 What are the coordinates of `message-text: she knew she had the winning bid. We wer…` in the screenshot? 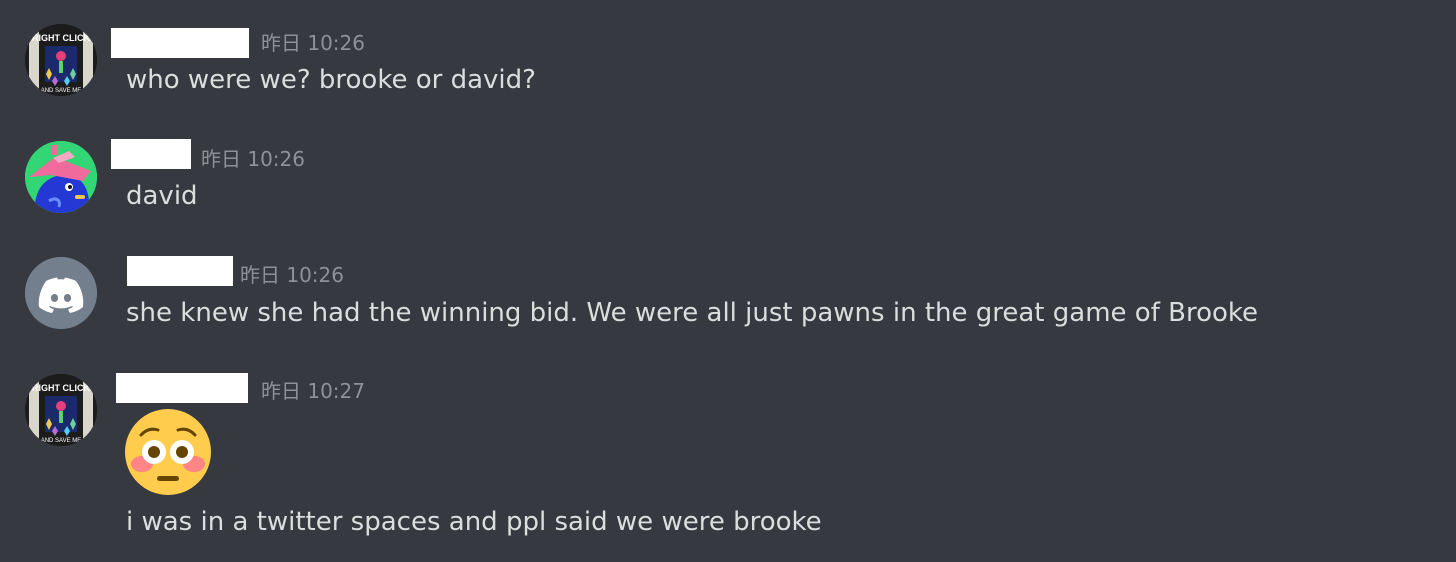 It's located at (692, 313).